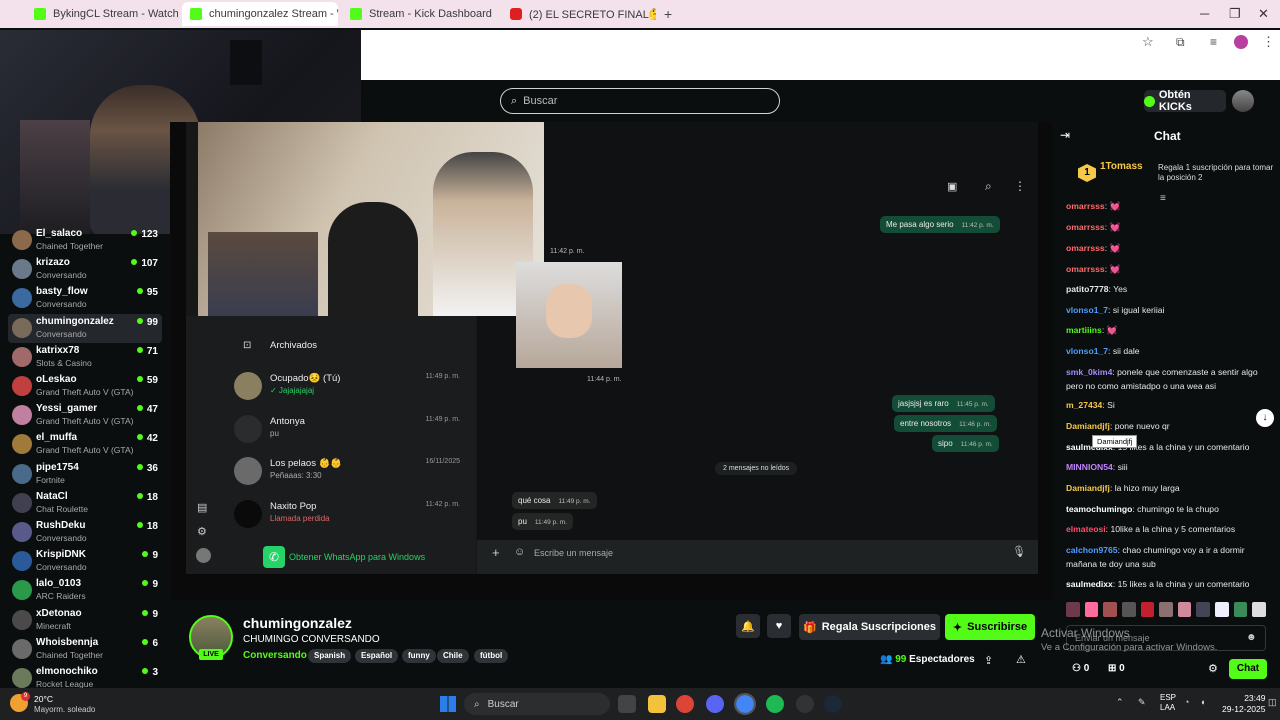 This screenshot has height=720, width=1280. Describe the element at coordinates (1180, 42) in the screenshot. I see `extensions-icon: ⧉` at that location.